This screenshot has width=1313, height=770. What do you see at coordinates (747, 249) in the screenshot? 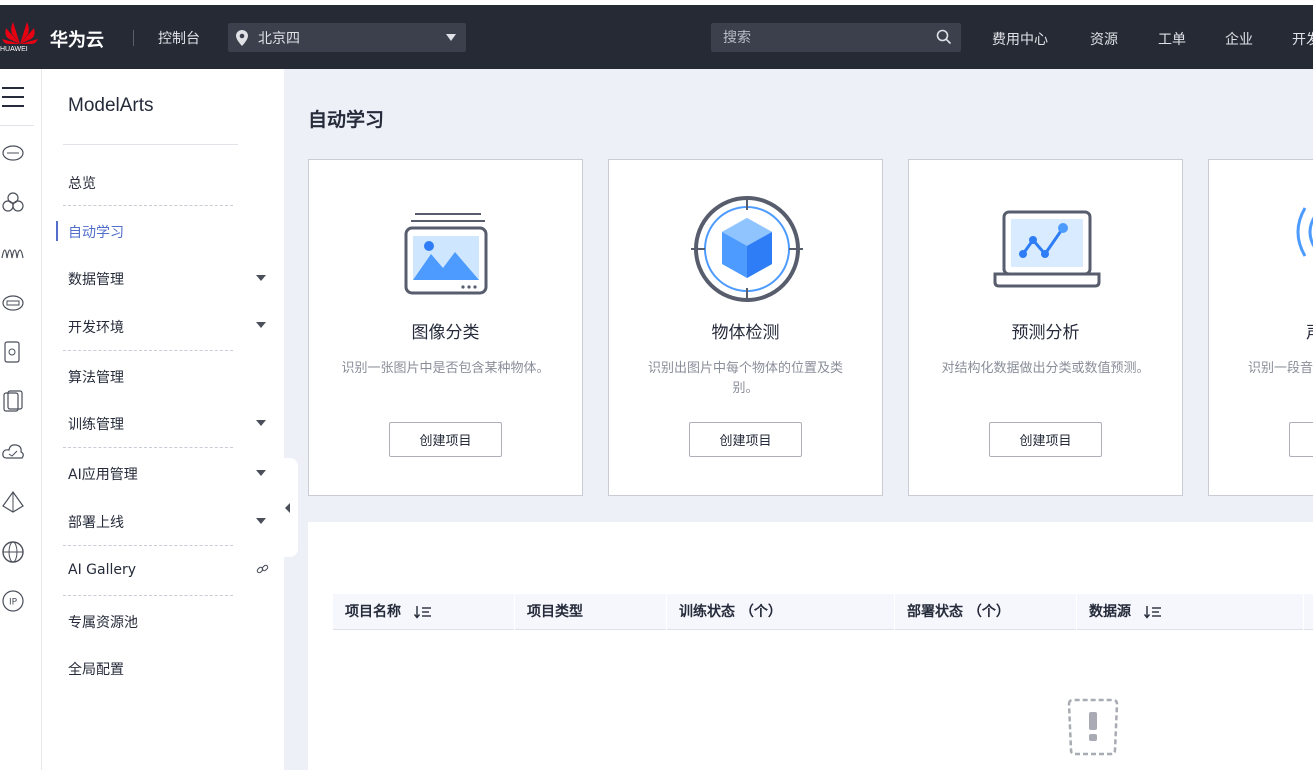
I see `object-detection-icon` at bounding box center [747, 249].